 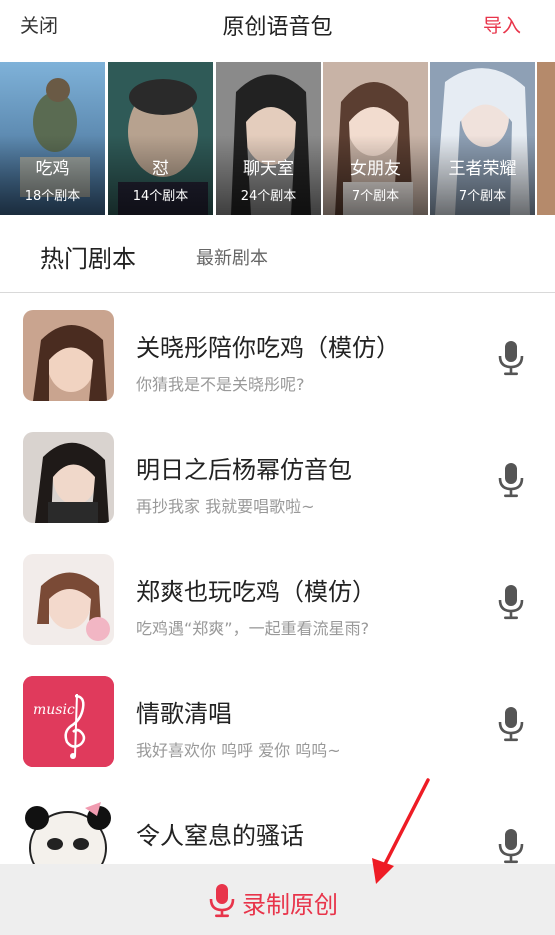 What do you see at coordinates (268, 138) in the screenshot?
I see `category-card-chatroom: 聊天室 24个剧本` at bounding box center [268, 138].